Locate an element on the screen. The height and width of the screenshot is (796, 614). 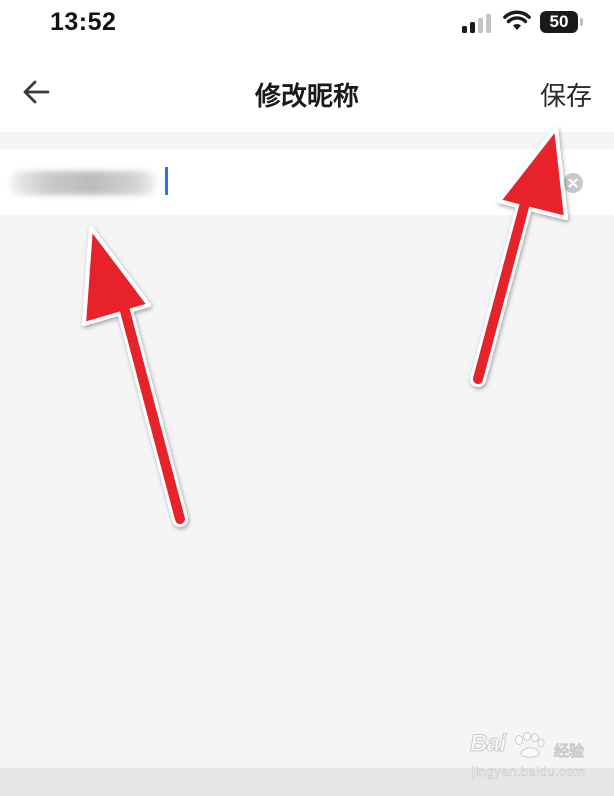
clear-input-button is located at coordinates (573, 183).